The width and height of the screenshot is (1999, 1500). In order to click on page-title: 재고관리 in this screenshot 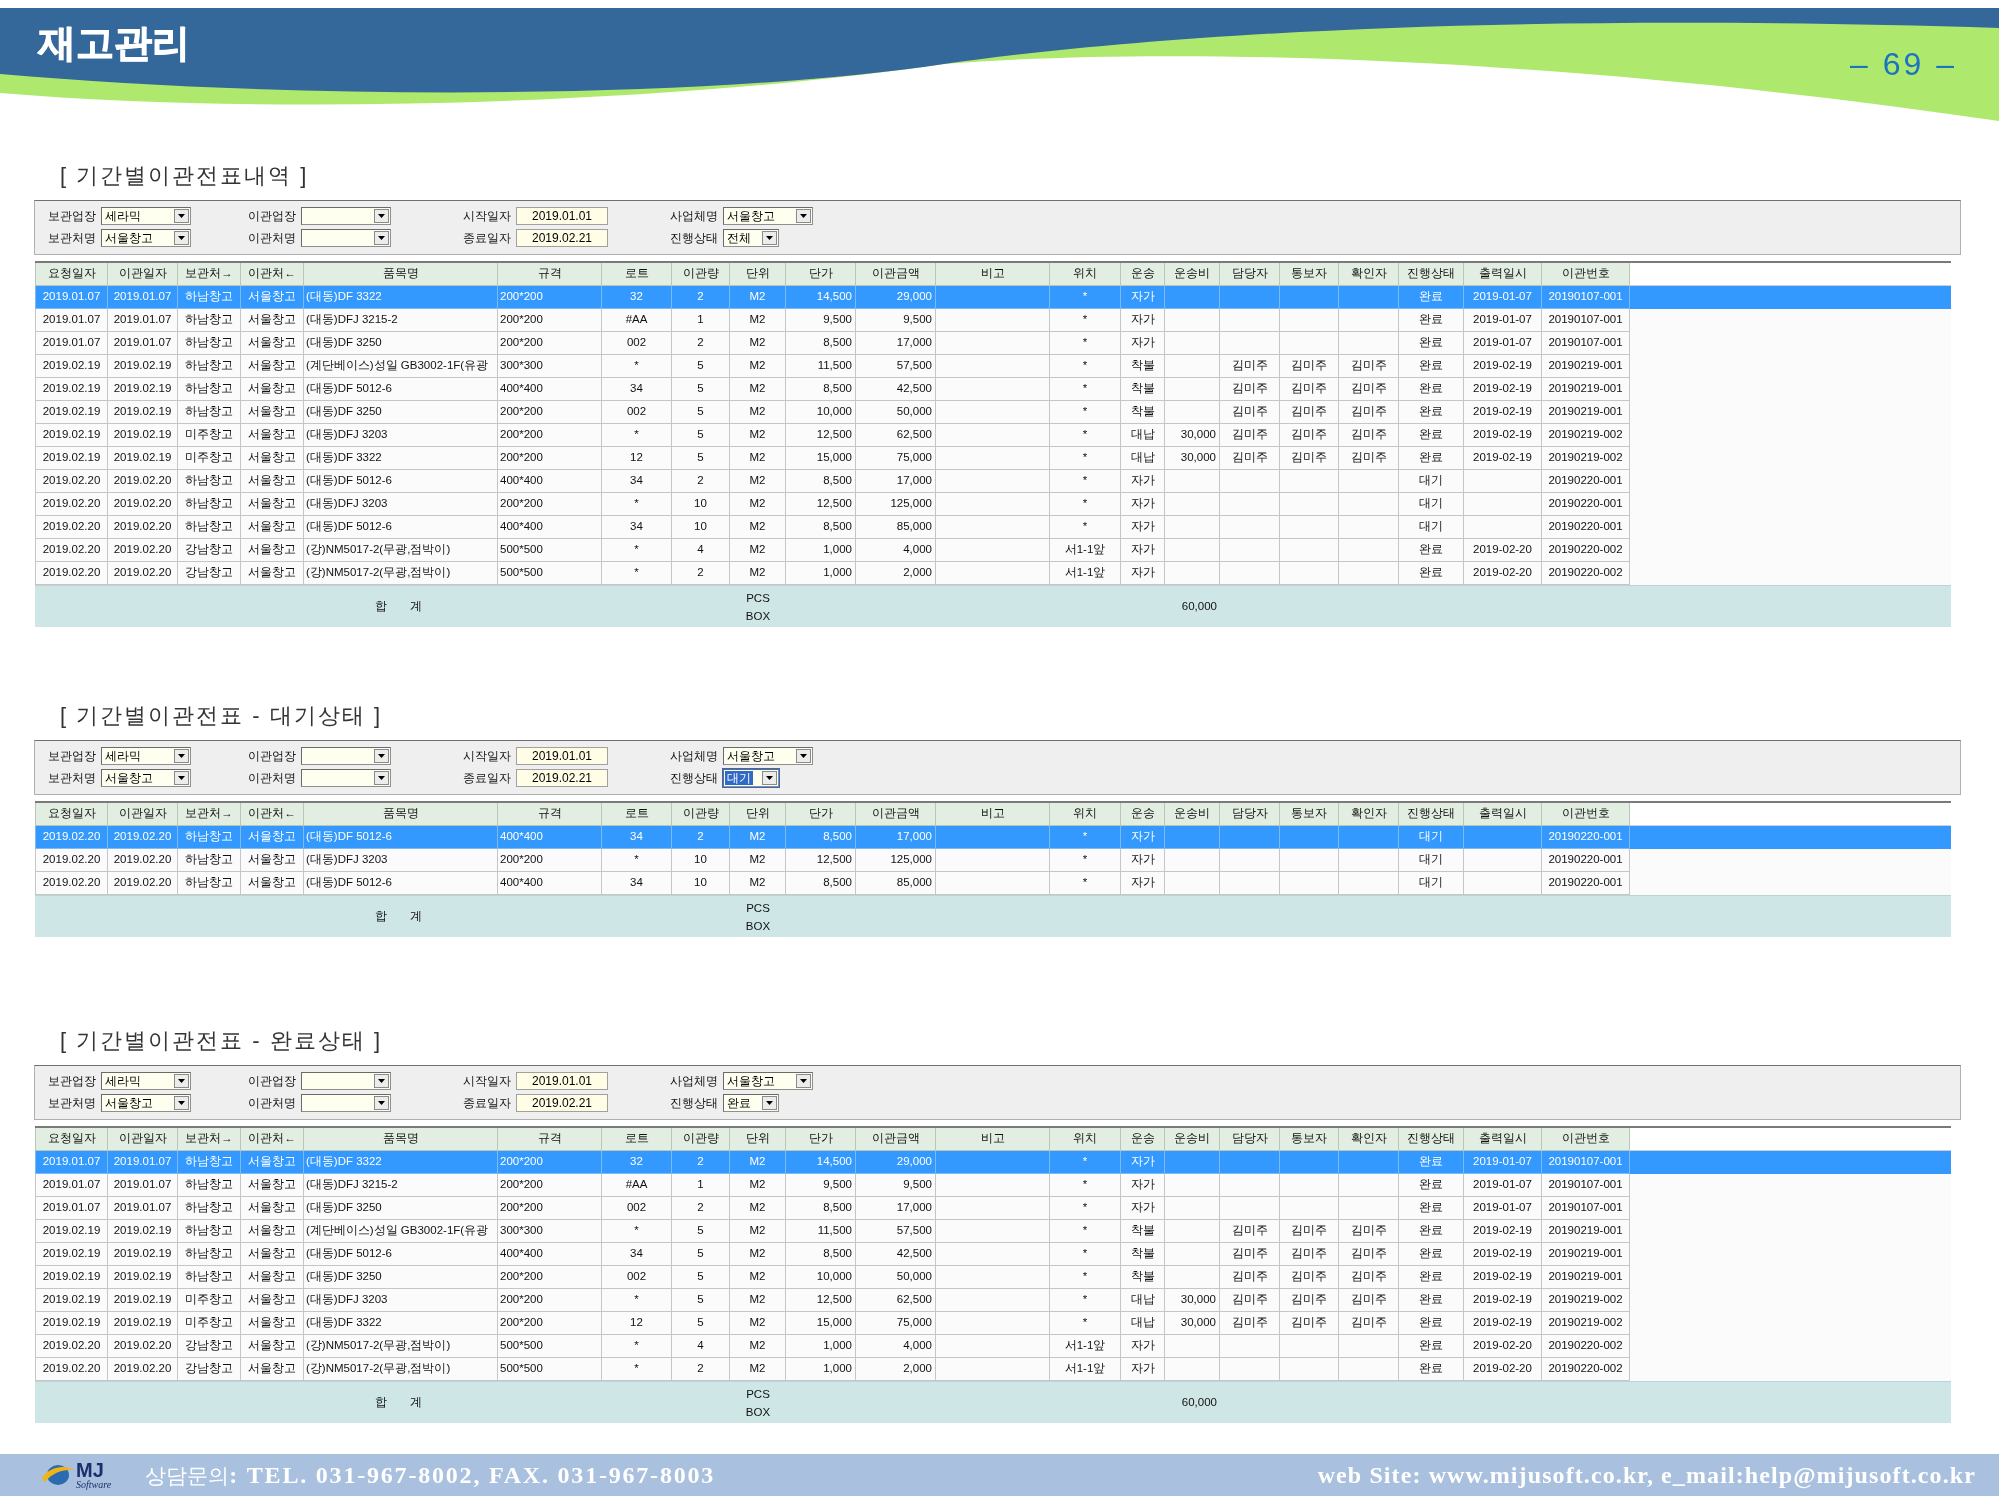, I will do `click(114, 43)`.